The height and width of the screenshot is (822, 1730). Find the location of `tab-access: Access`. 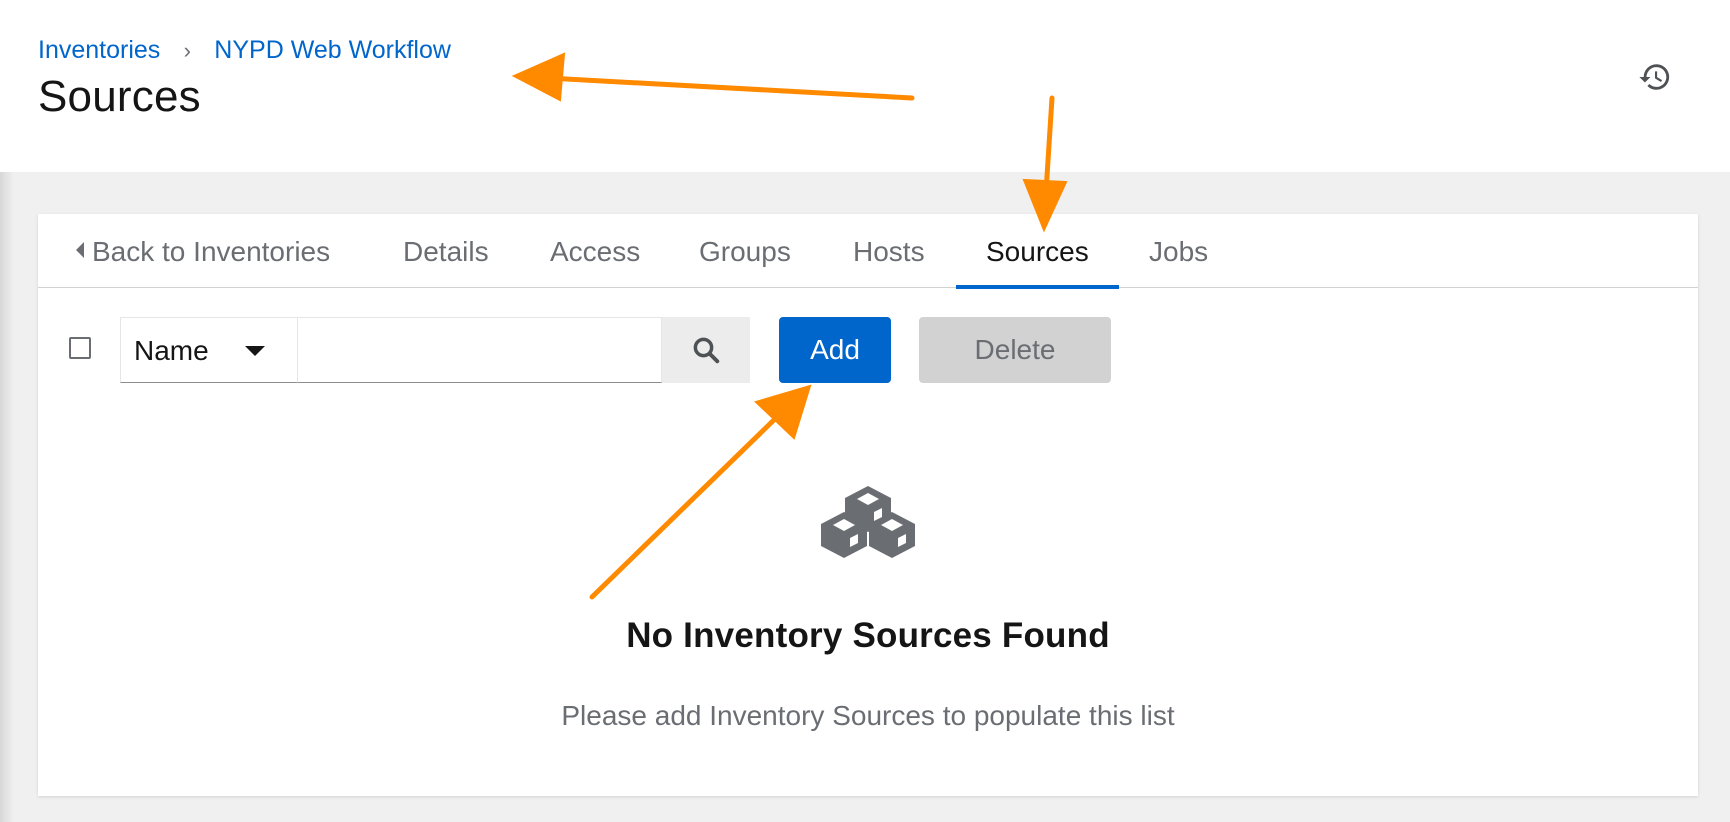

tab-access: Access is located at coordinates (595, 251).